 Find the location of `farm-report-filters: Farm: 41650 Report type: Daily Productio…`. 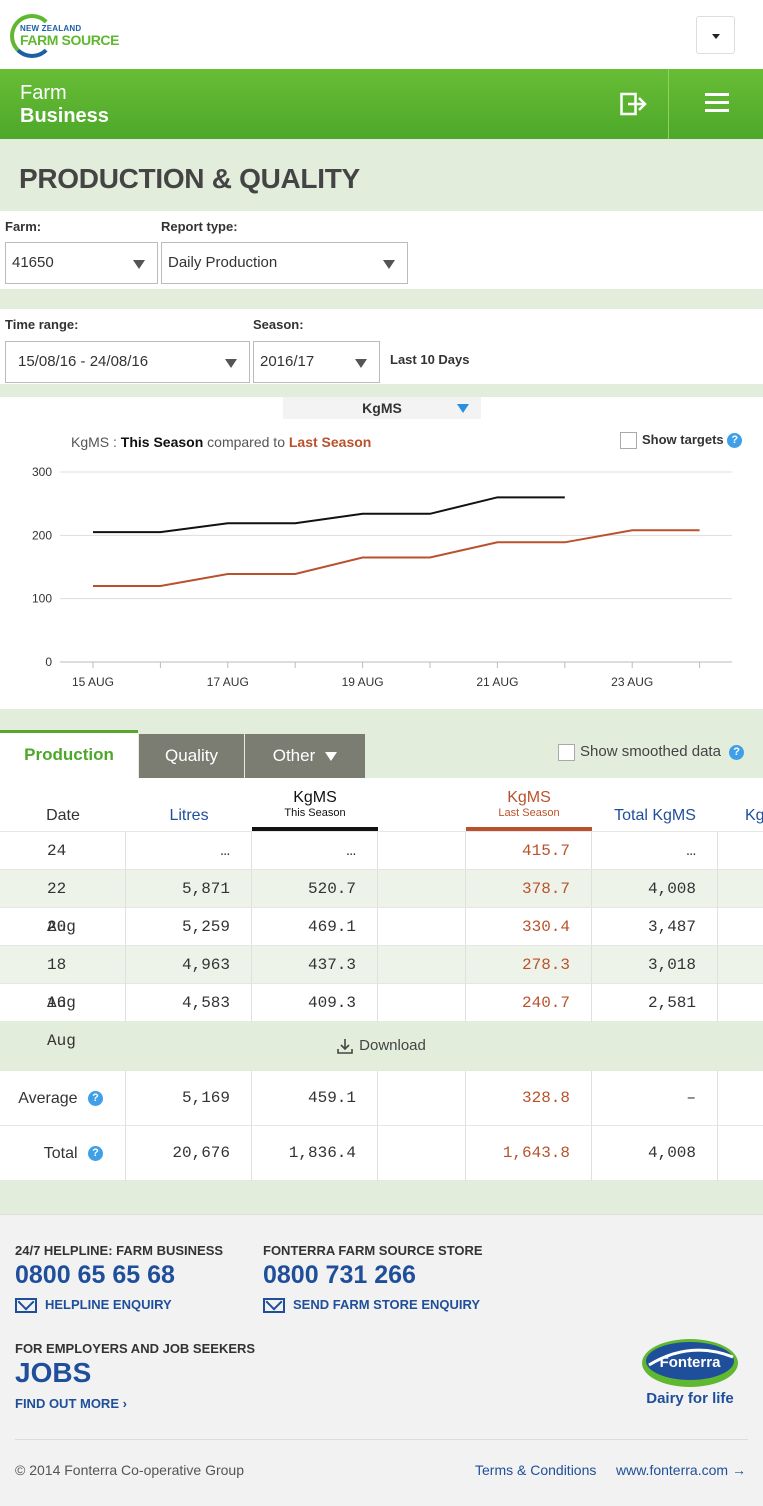

farm-report-filters: Farm: 41650 Report type: Daily Productio… is located at coordinates (381, 250).